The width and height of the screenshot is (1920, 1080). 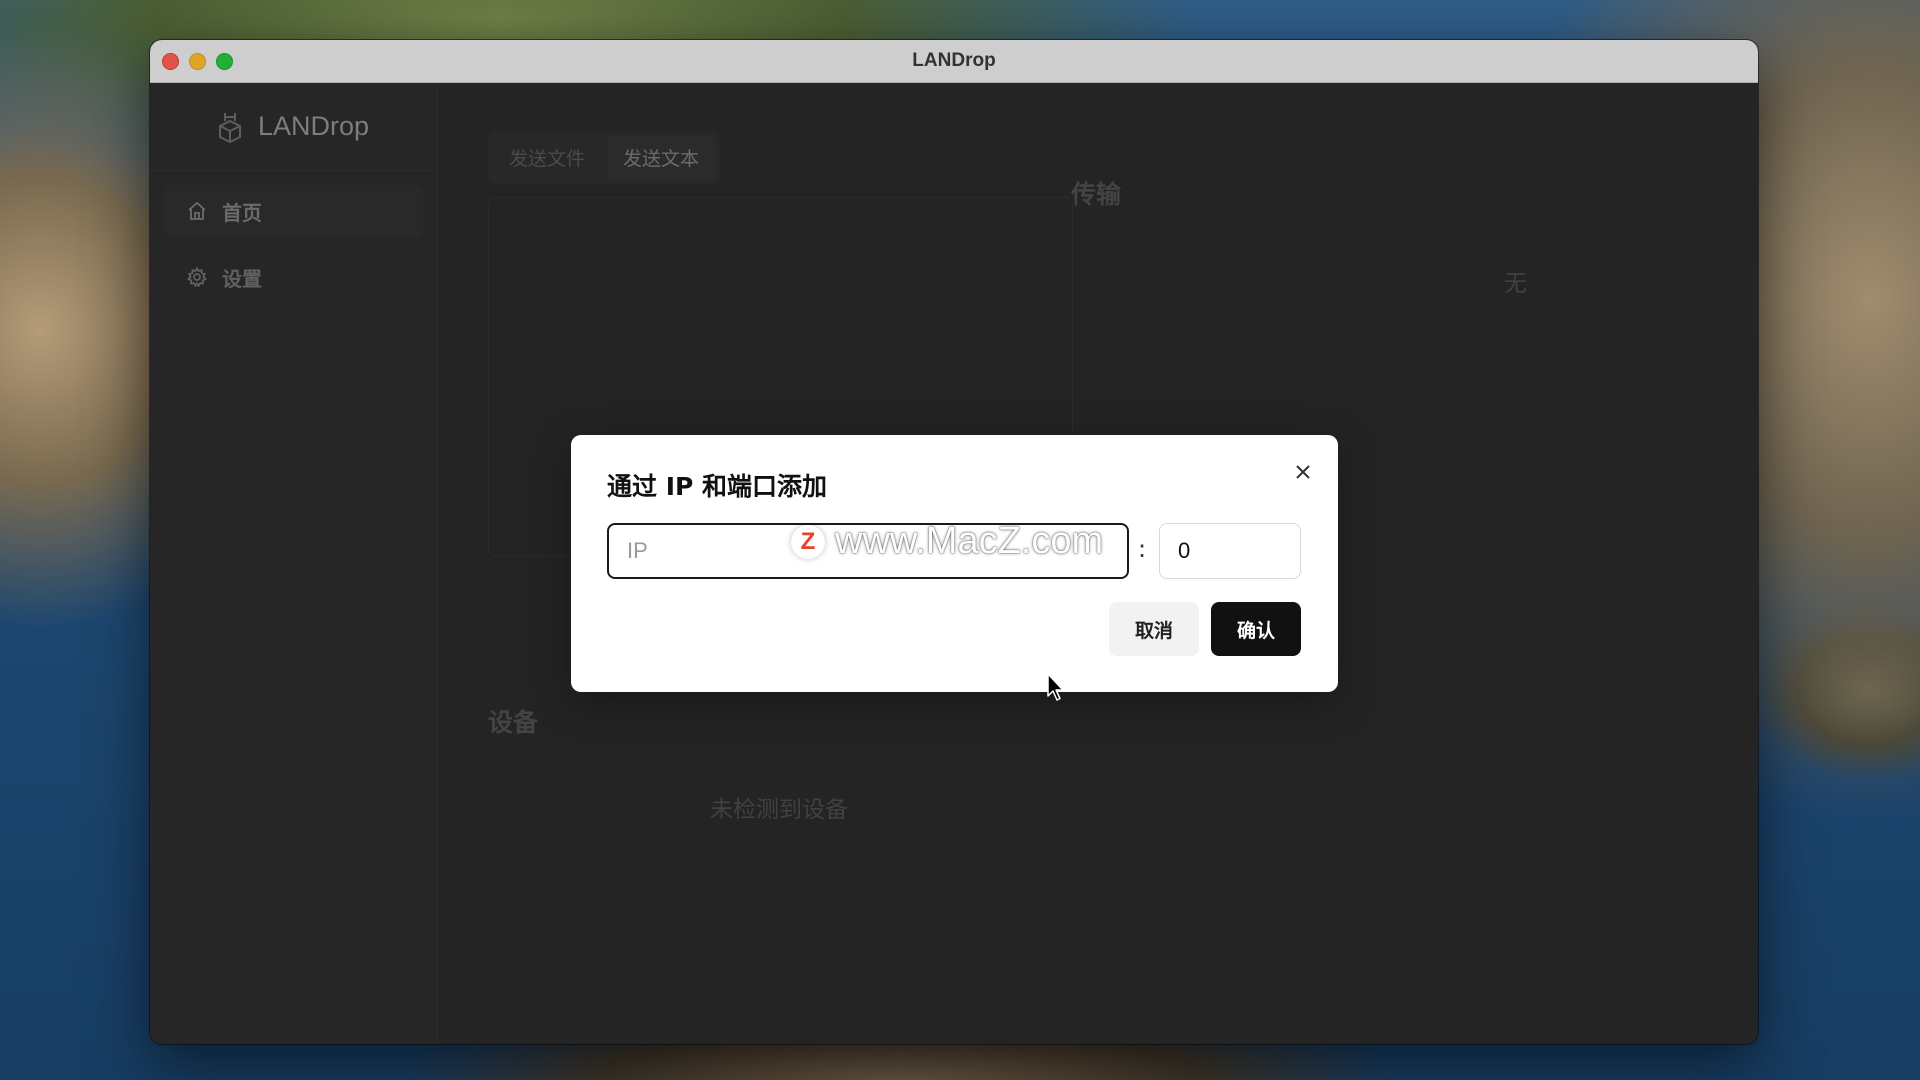 I want to click on confirm-button: 确认, so click(x=1256, y=629).